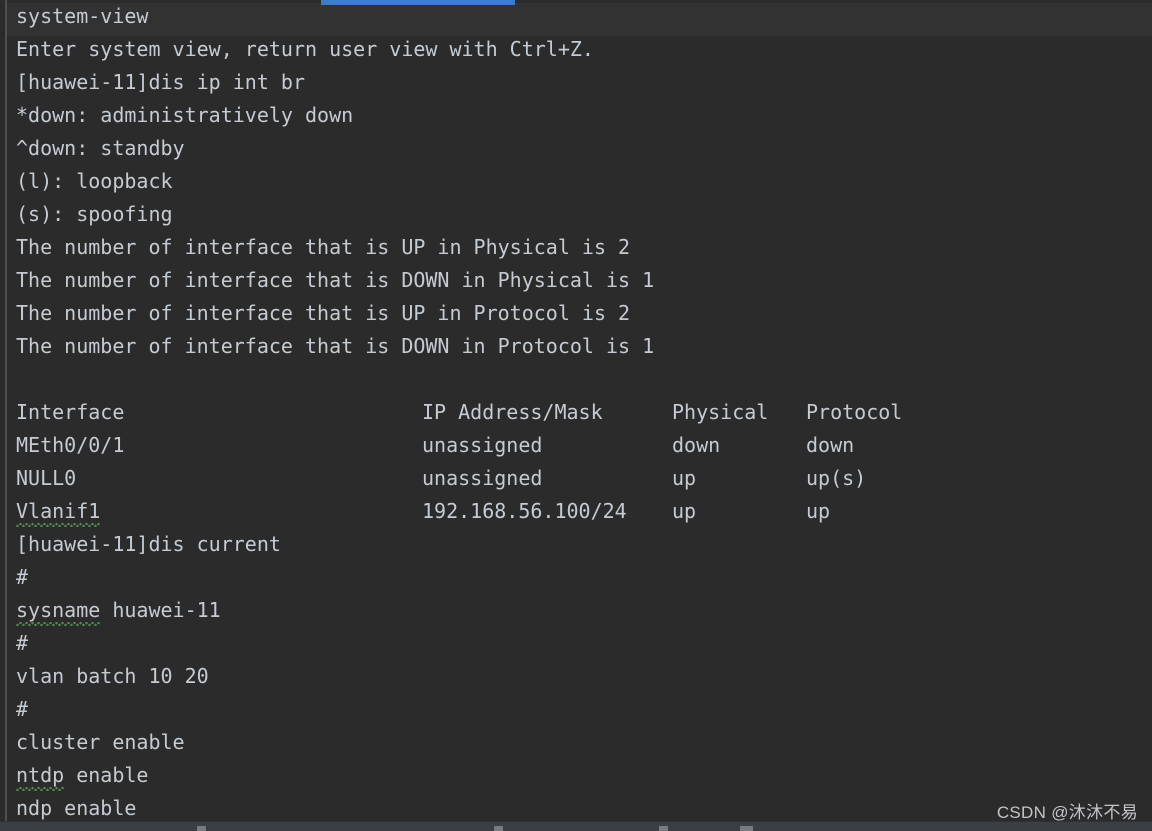 Image resolution: width=1152 pixels, height=831 pixels. What do you see at coordinates (576, 826) in the screenshot?
I see `bottom-tool-strip` at bounding box center [576, 826].